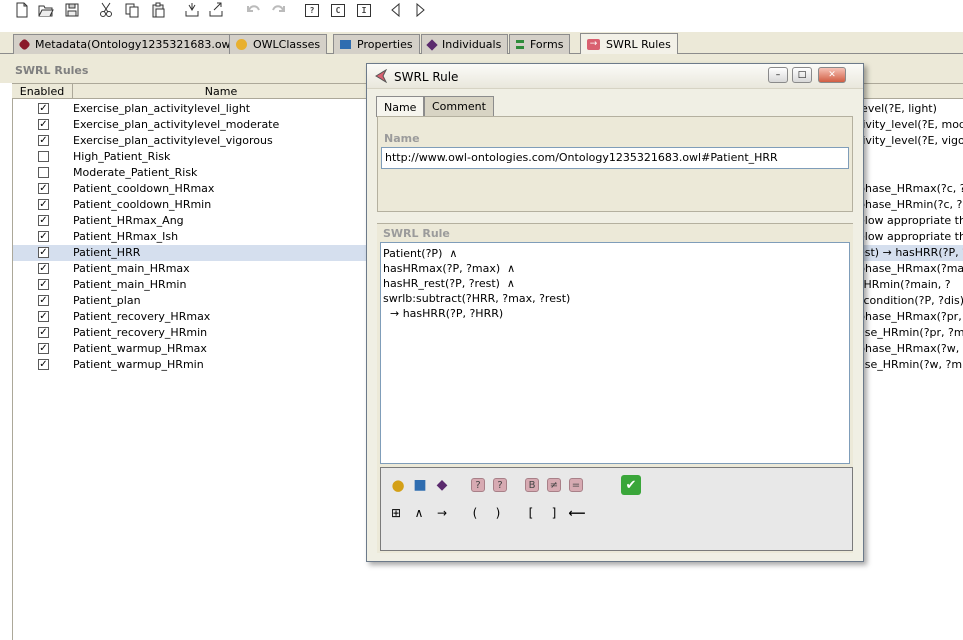 The image size is (963, 640). Describe the element at coordinates (107, 300) in the screenshot. I see `rule-name: Patient_plan` at that location.